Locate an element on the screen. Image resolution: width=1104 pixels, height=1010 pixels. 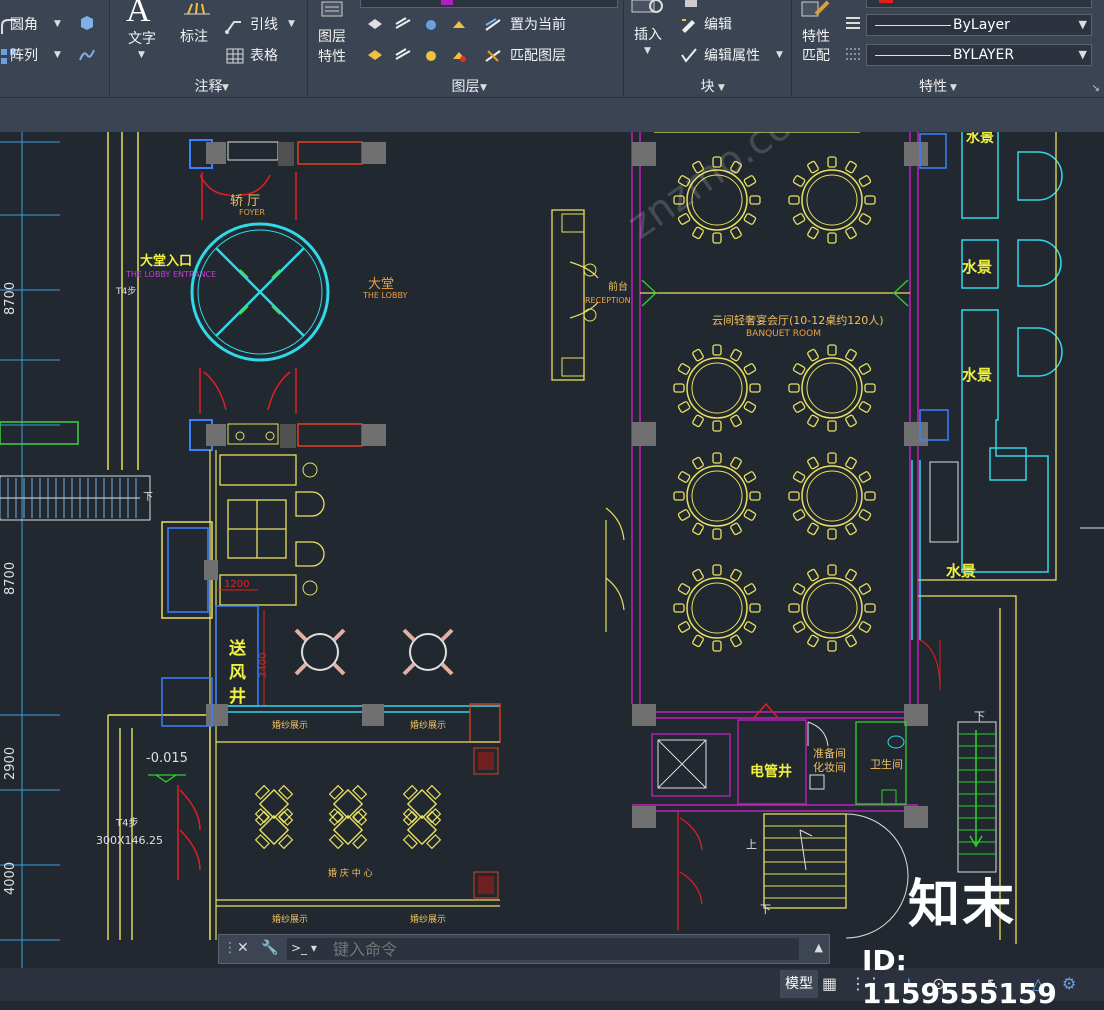
properties-dialog-launcher-icon: ↘ is located at coordinates (1096, 88).